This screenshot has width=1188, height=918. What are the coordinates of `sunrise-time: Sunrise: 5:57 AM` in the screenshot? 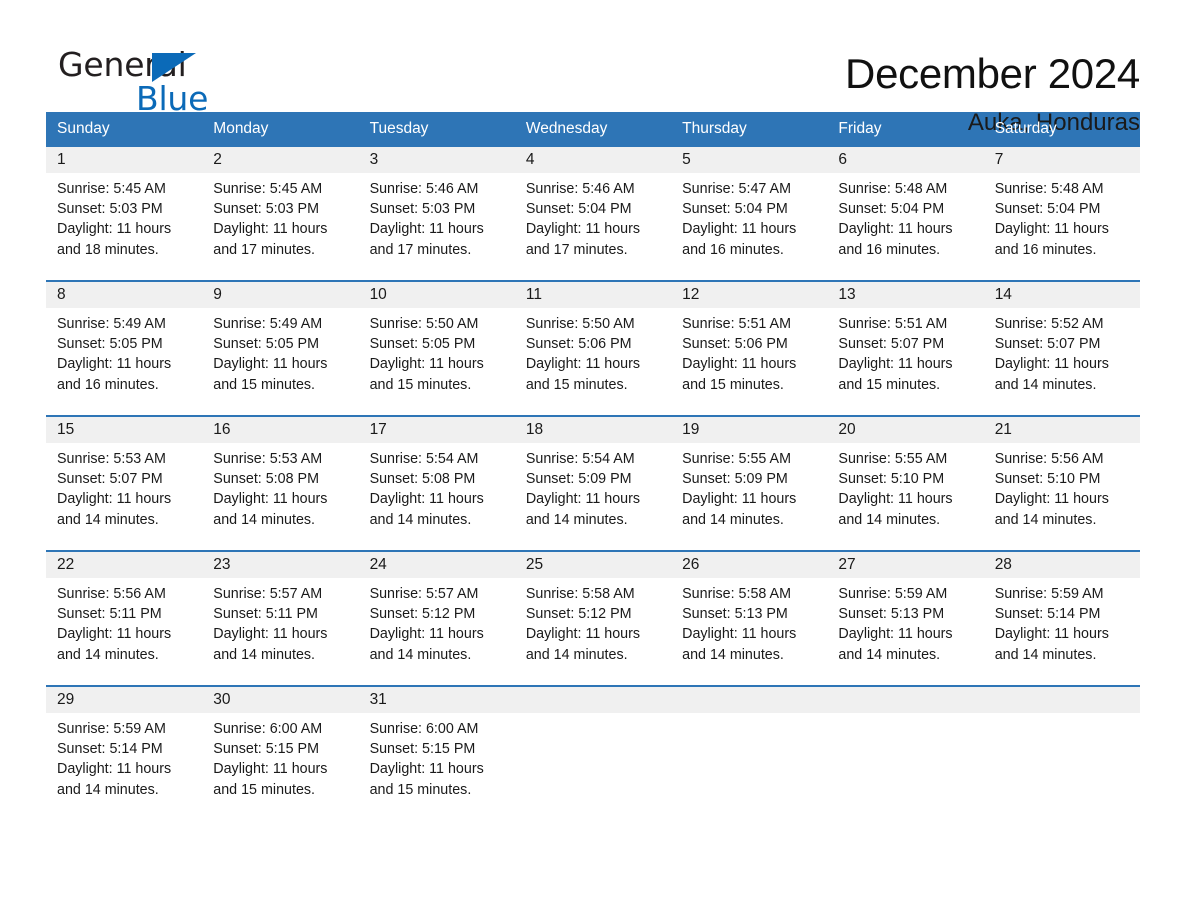 It's located at (268, 594).